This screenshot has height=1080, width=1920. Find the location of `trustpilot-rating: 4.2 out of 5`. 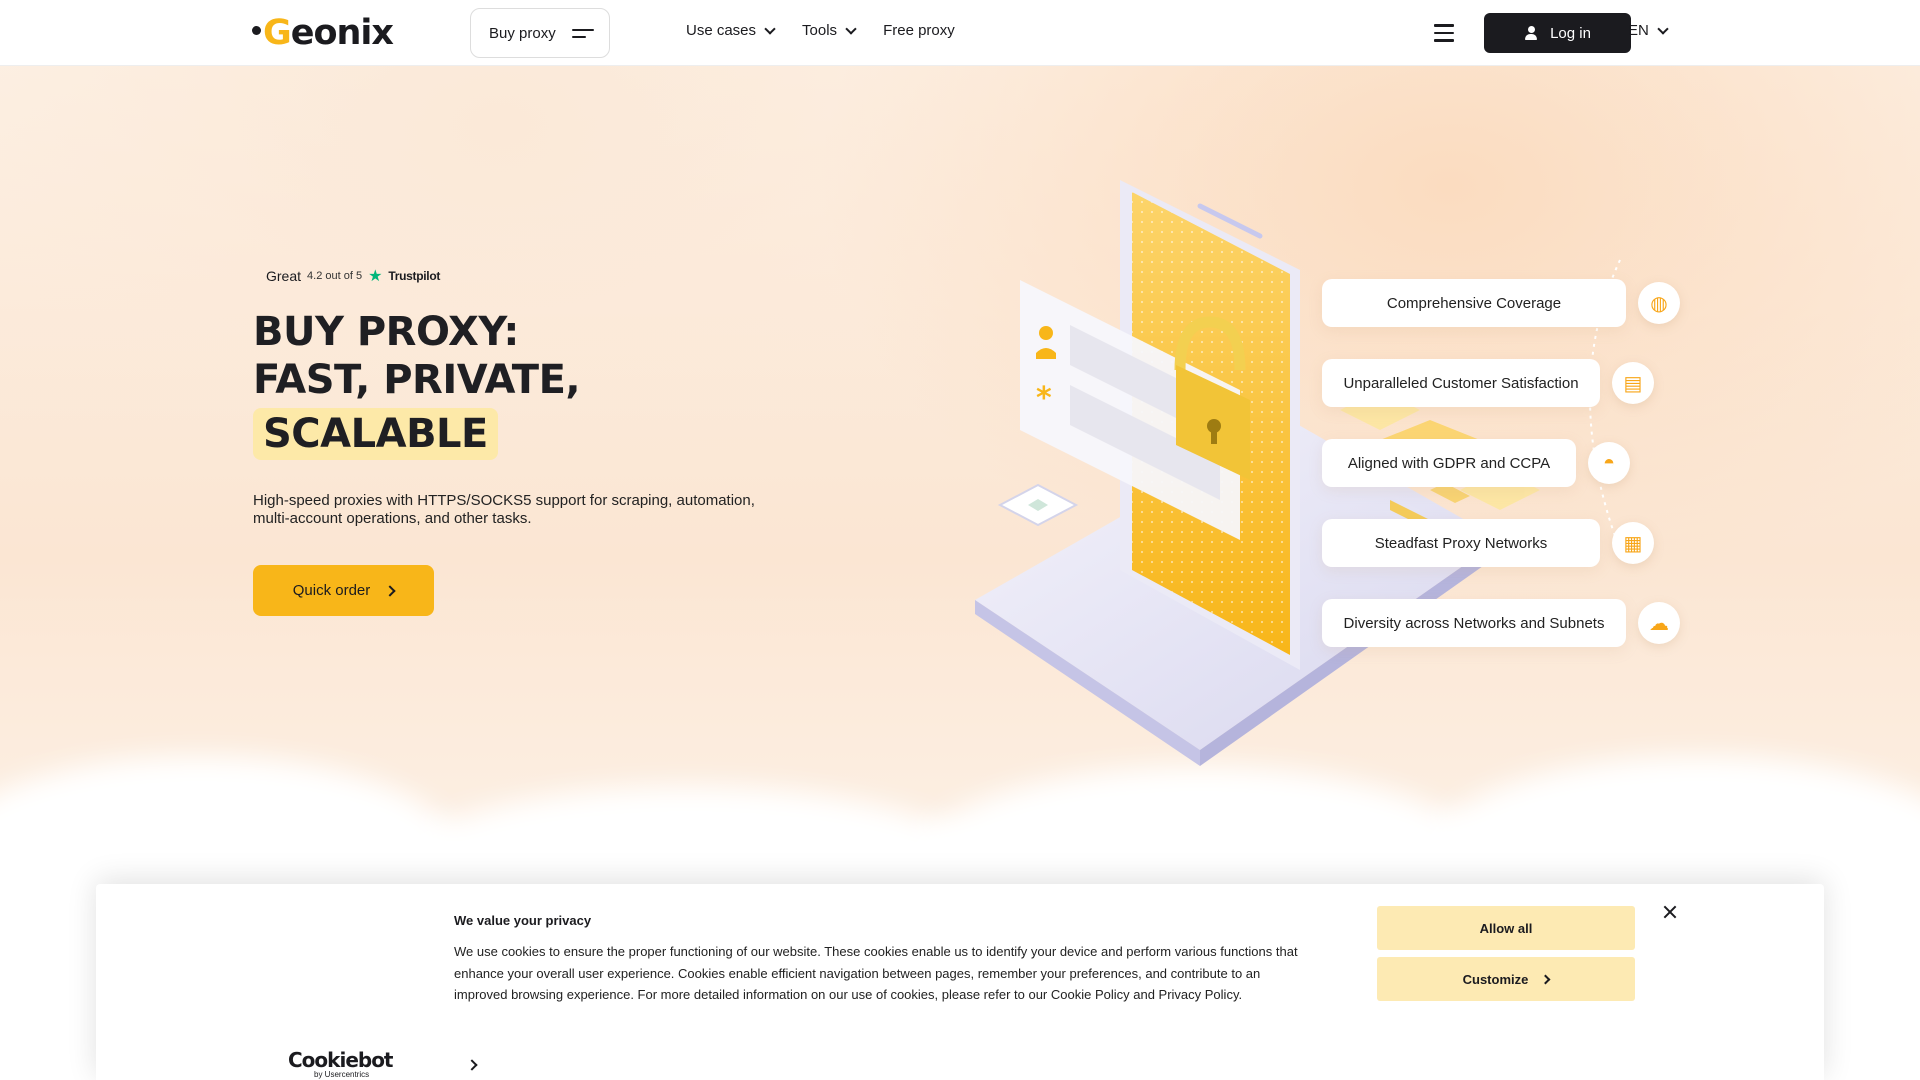

trustpilot-rating: 4.2 out of 5 is located at coordinates (335, 276).